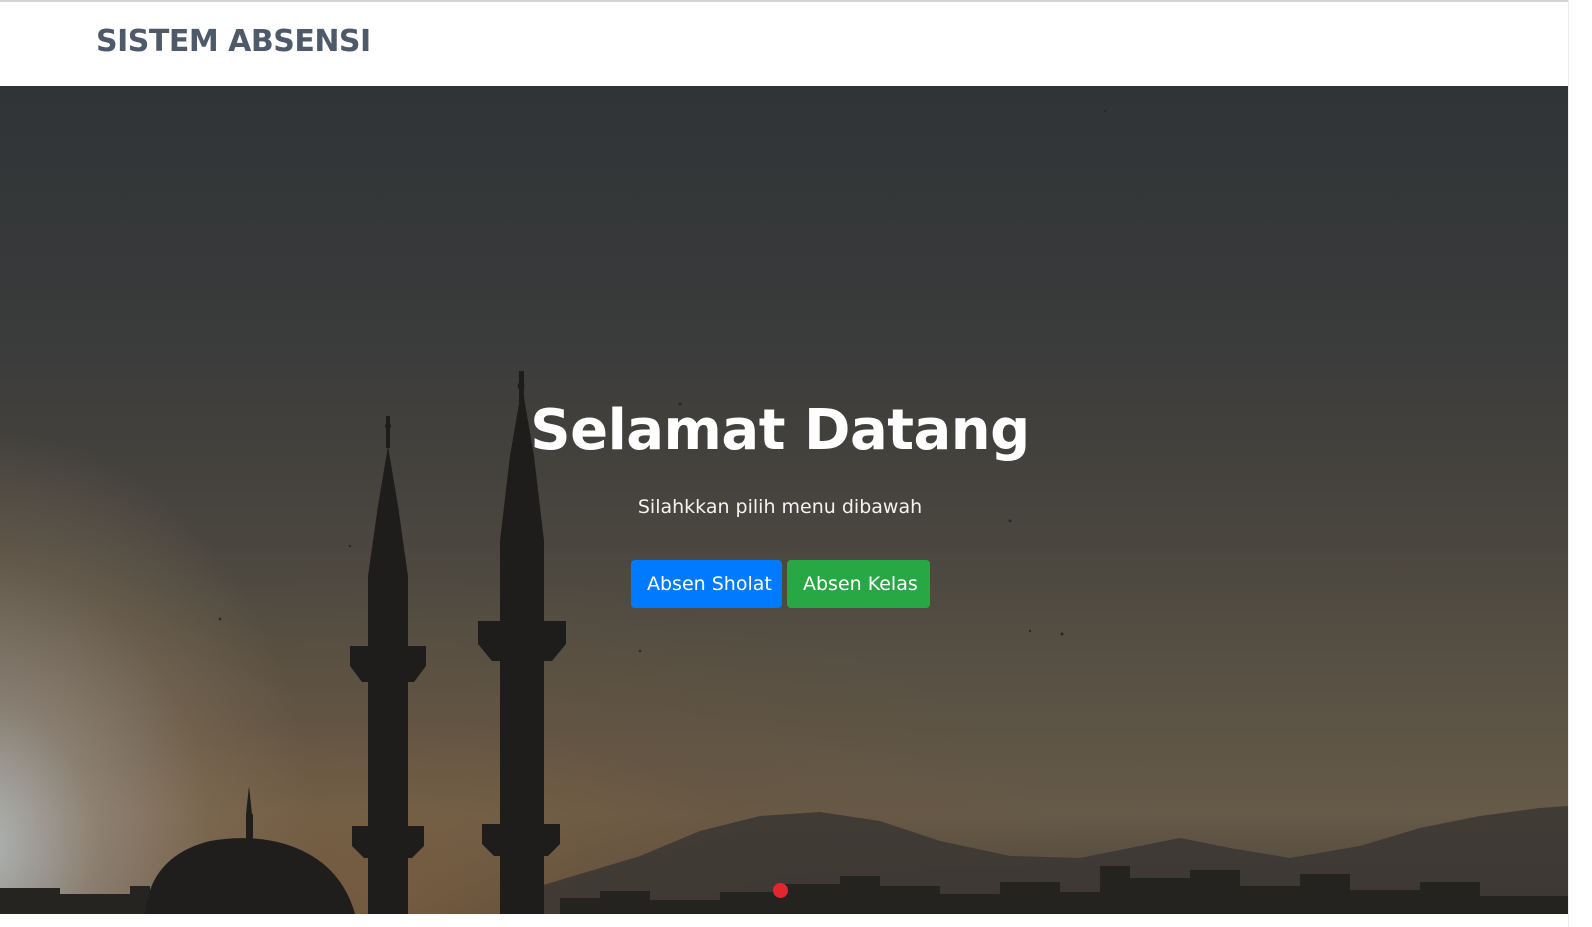  Describe the element at coordinates (780, 890) in the screenshot. I see `scroll-indicator-dot` at that location.